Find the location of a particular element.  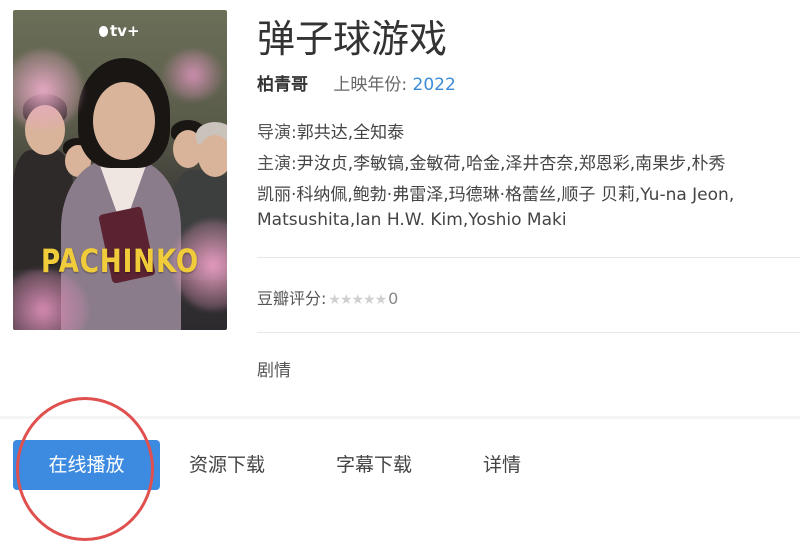

apple-tv-logo: tv+ is located at coordinates (119, 31).